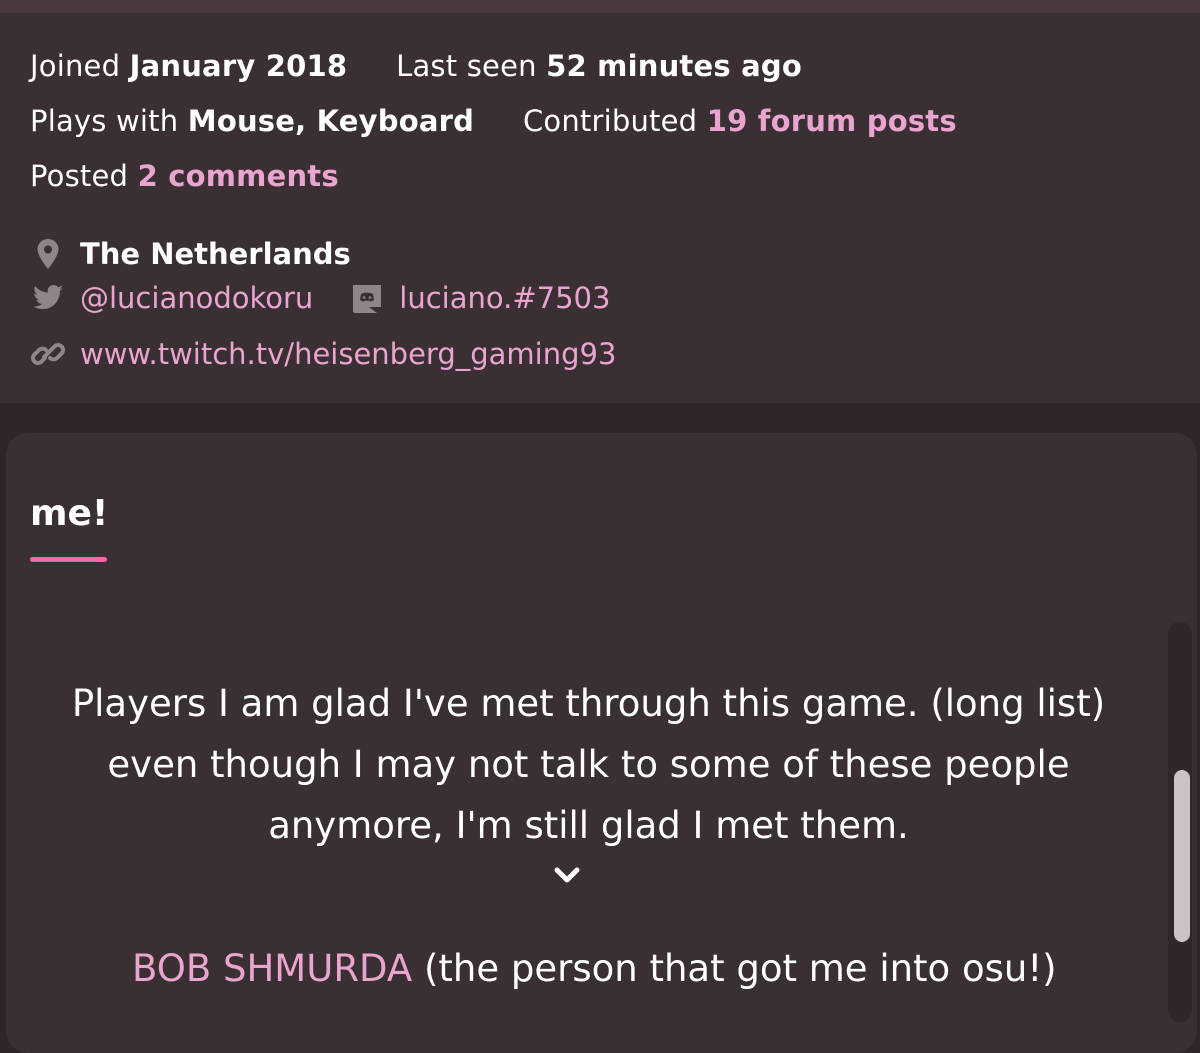 This screenshot has width=1200, height=1053. What do you see at coordinates (610, 121) in the screenshot?
I see `contributed-label: Contributed` at bounding box center [610, 121].